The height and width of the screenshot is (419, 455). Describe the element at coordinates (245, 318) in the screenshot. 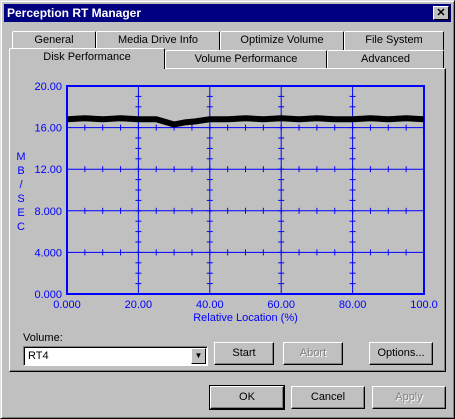

I see `x-axis-title: Relative Location (%)` at that location.